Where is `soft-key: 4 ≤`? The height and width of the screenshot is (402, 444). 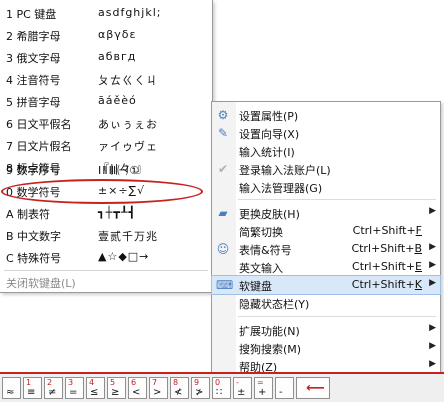
soft-key: 4 ≤ is located at coordinates (95, 388).